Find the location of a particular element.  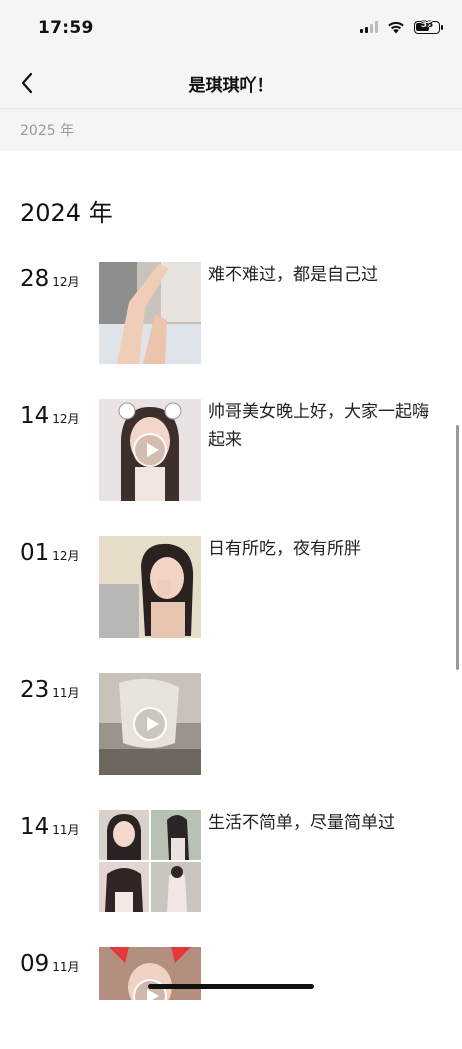

post-day: 23 is located at coordinates (35, 690).